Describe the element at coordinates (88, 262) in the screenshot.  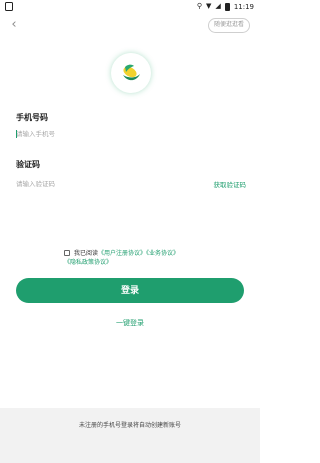
I see `privacy-policy-link: 《隐私政策协议》` at that location.